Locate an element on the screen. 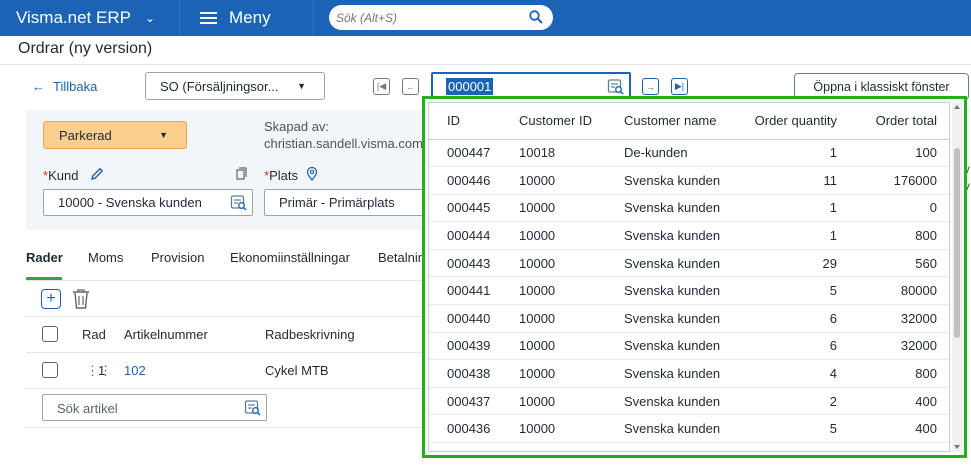  cell-order-quantity: 4 is located at coordinates (792, 373).